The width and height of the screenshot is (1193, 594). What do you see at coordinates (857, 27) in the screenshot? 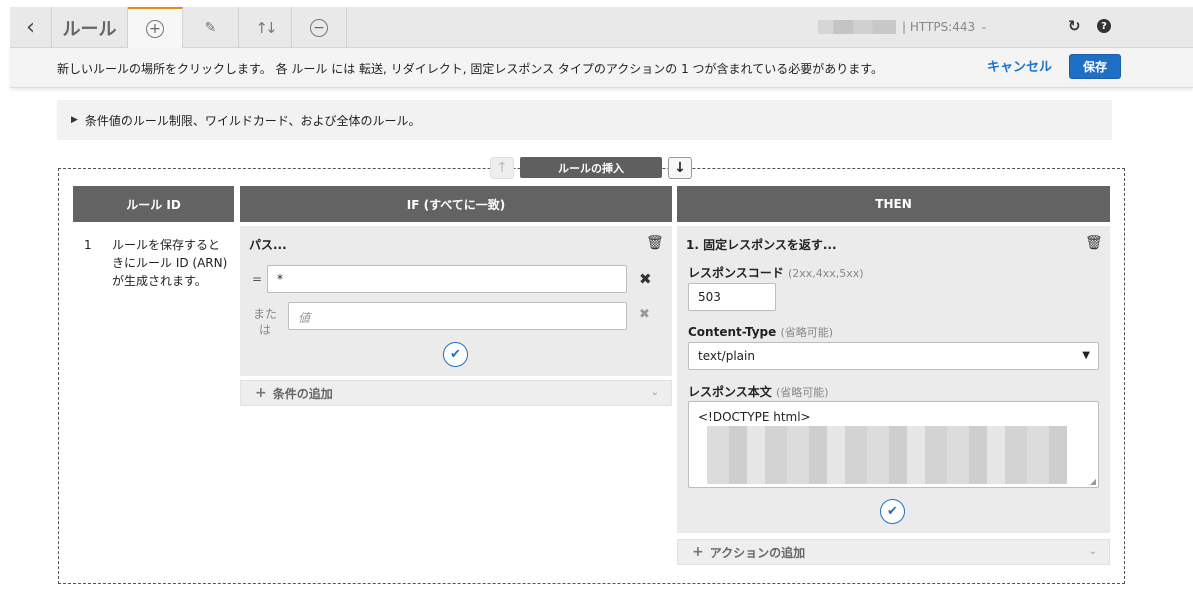
I see `redacted-listener-name` at bounding box center [857, 27].